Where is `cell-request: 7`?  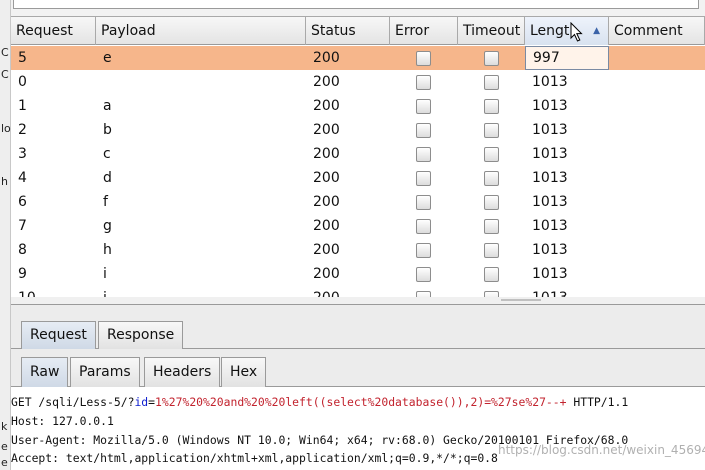
cell-request: 7 is located at coordinates (22, 226).